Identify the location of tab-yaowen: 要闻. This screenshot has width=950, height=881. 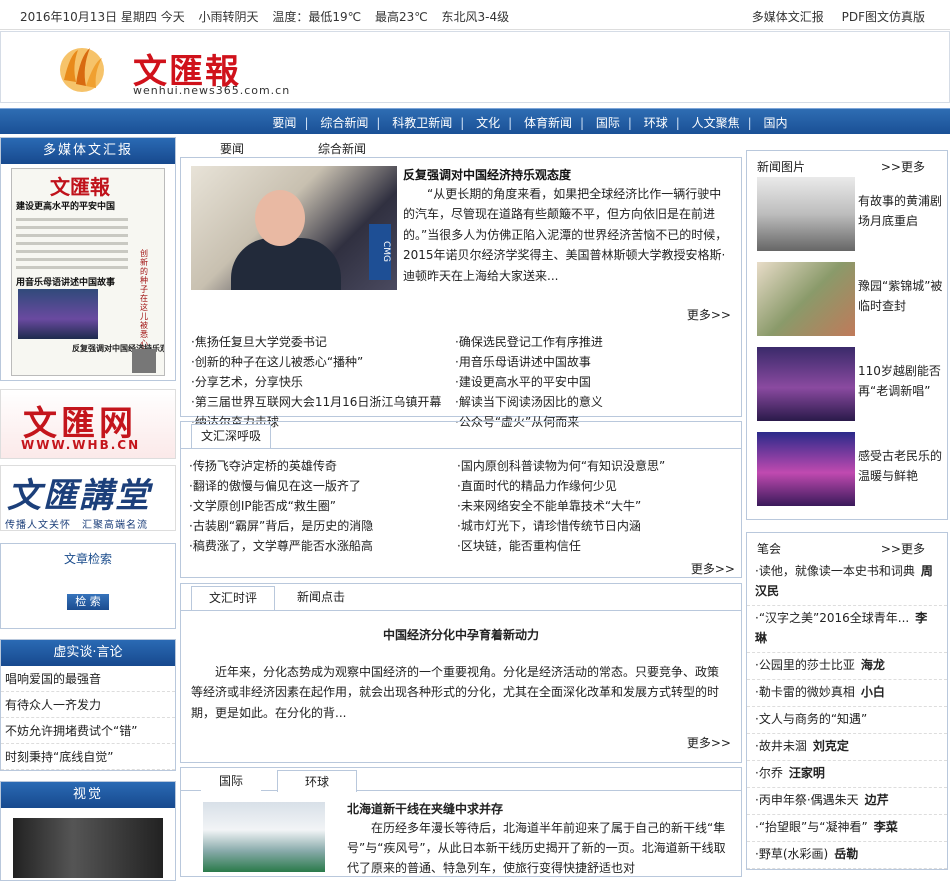
(232, 148).